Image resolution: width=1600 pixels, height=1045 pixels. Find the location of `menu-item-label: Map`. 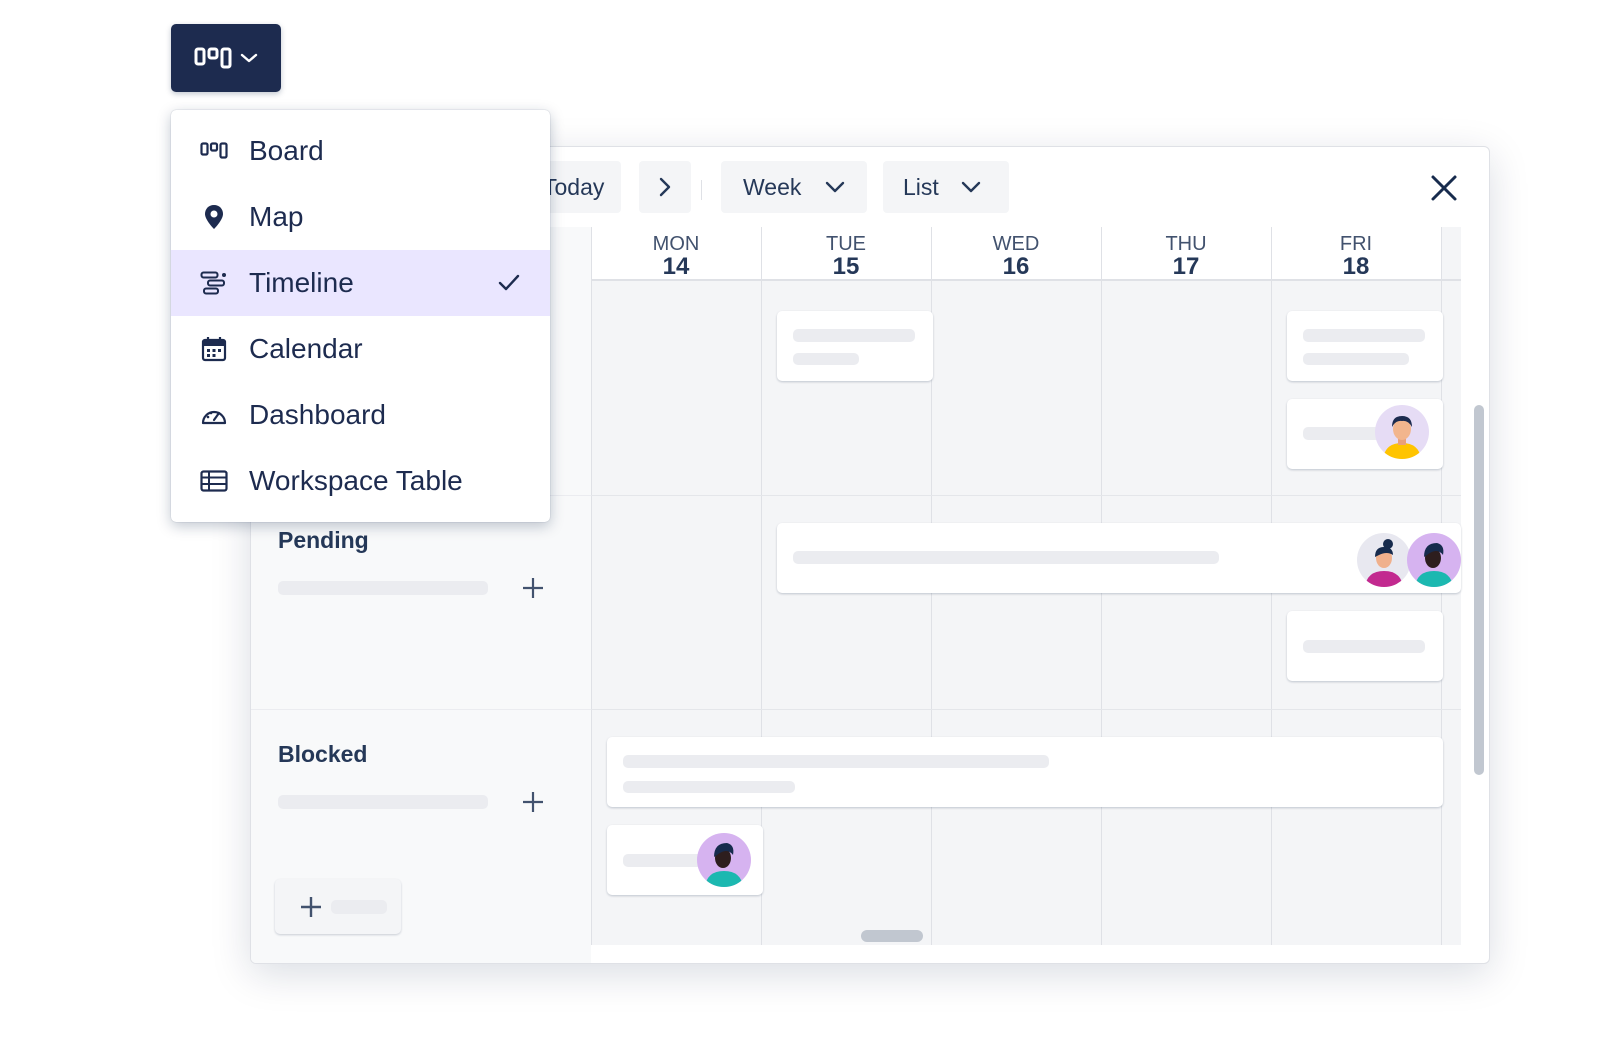

menu-item-label: Map is located at coordinates (276, 216).